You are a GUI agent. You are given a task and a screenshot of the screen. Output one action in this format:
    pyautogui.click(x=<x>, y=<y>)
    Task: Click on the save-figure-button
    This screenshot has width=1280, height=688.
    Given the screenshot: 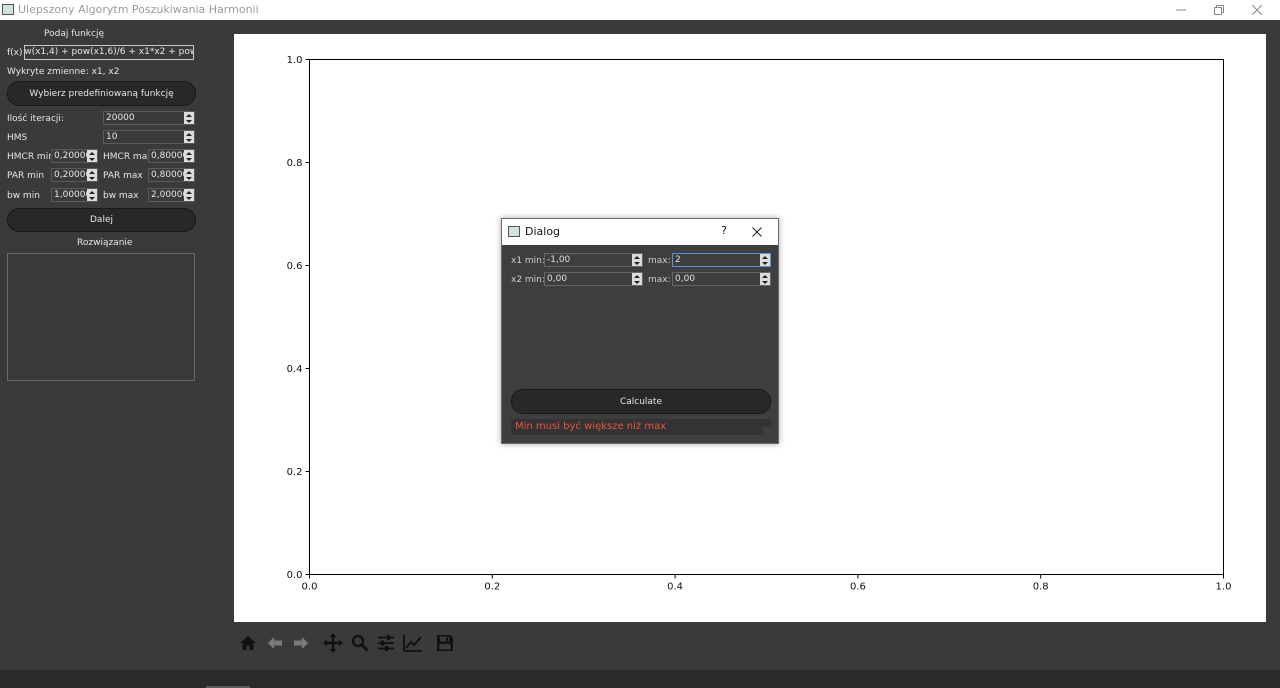 What is the action you would take?
    pyautogui.click(x=445, y=643)
    